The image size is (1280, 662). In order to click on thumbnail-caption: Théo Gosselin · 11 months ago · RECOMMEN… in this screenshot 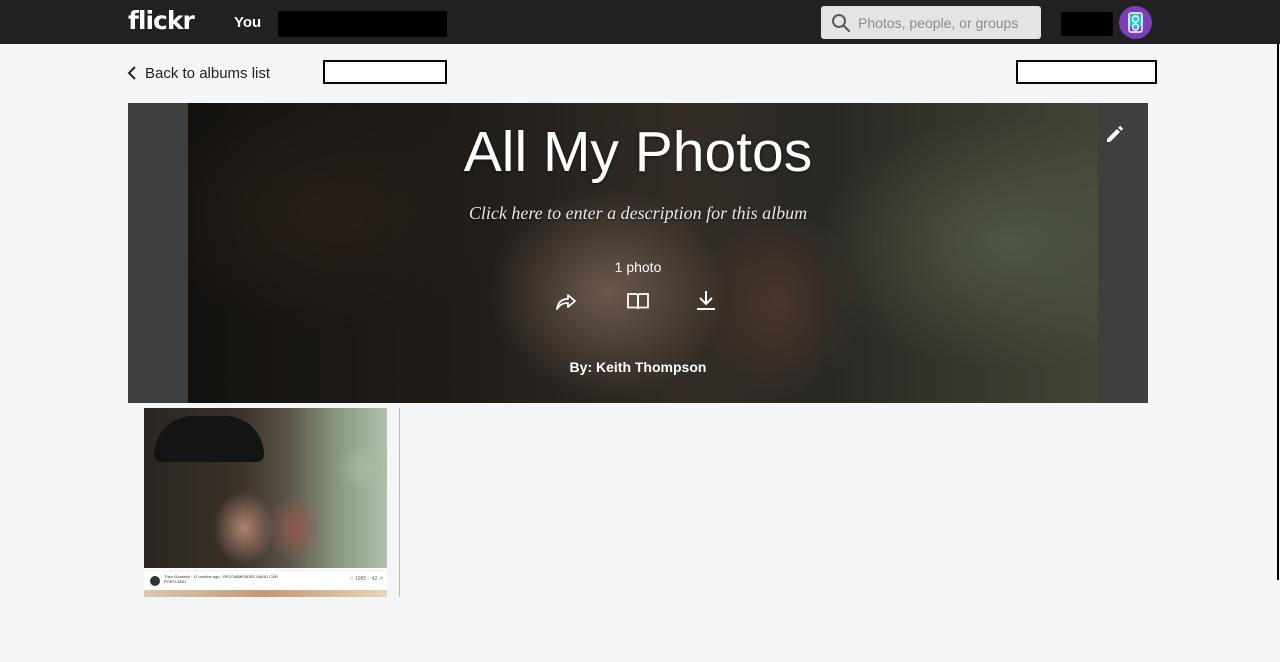, I will do `click(221, 579)`.